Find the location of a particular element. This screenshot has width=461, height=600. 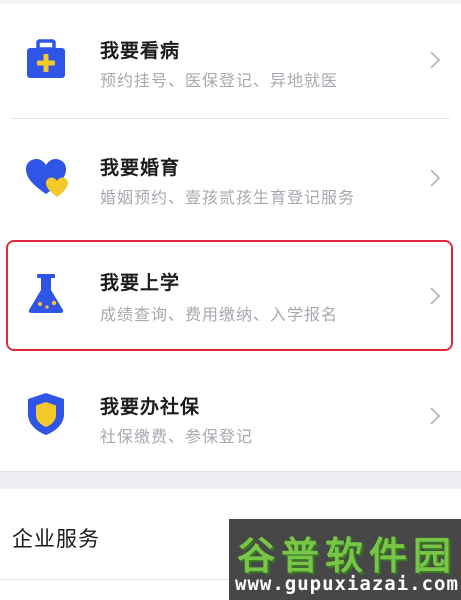

medical-kit-icon is located at coordinates (46, 58).